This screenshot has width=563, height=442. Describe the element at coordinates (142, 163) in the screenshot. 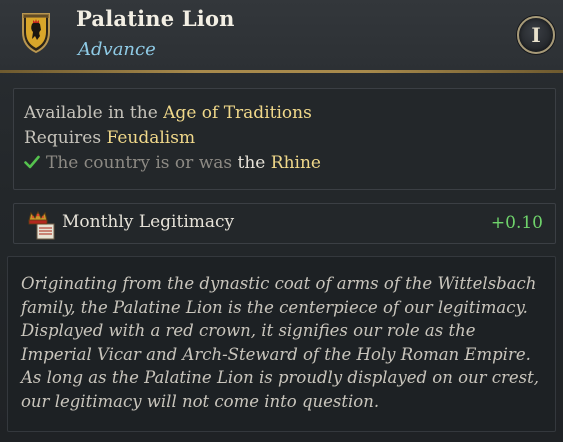

I see `condition-text: The country is or was` at that location.